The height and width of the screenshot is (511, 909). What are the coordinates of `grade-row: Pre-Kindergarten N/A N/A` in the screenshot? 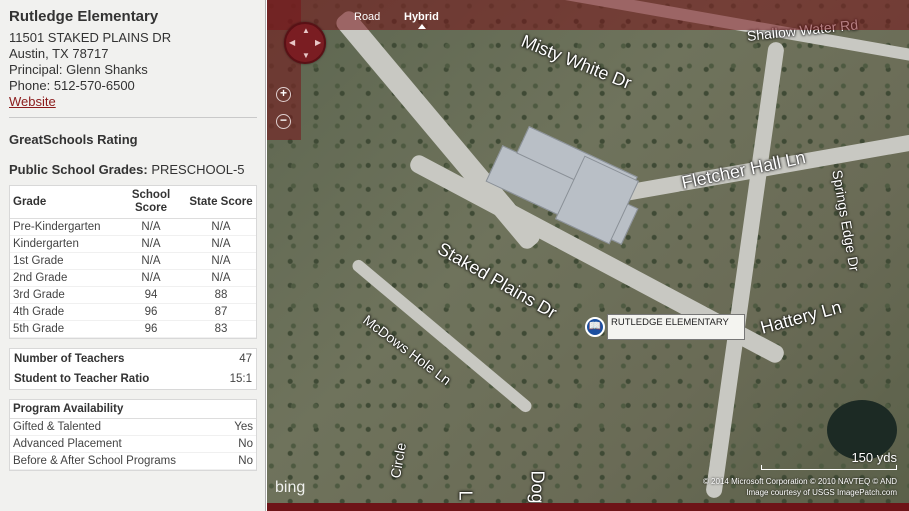 It's located at (133, 227).